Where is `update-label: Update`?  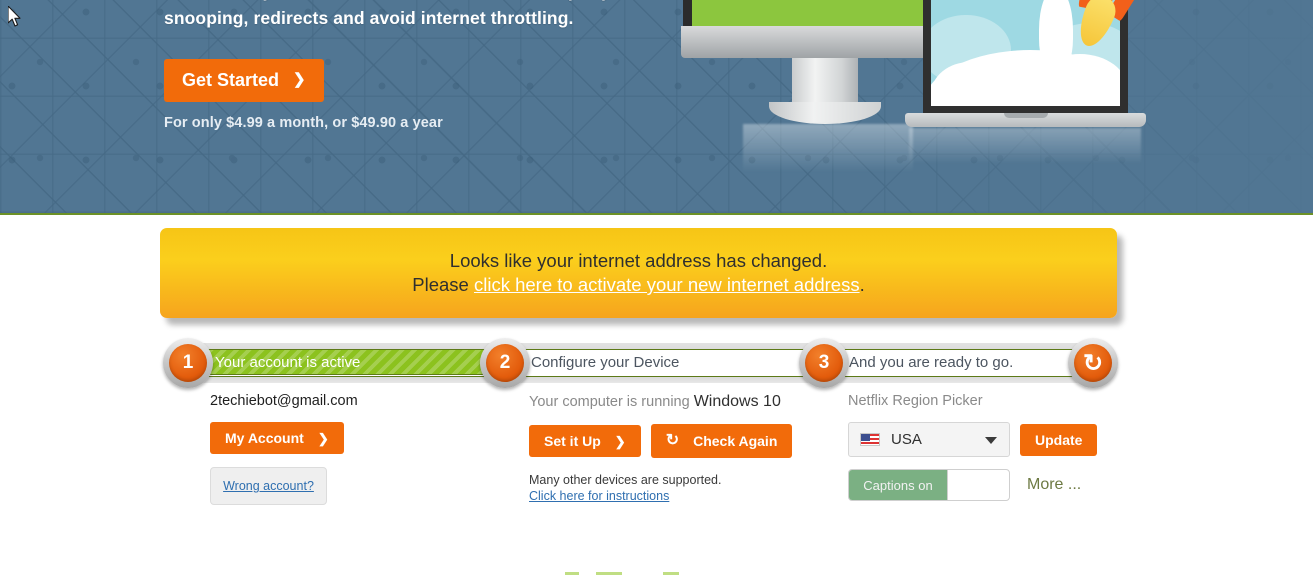
update-label: Update is located at coordinates (1059, 439).